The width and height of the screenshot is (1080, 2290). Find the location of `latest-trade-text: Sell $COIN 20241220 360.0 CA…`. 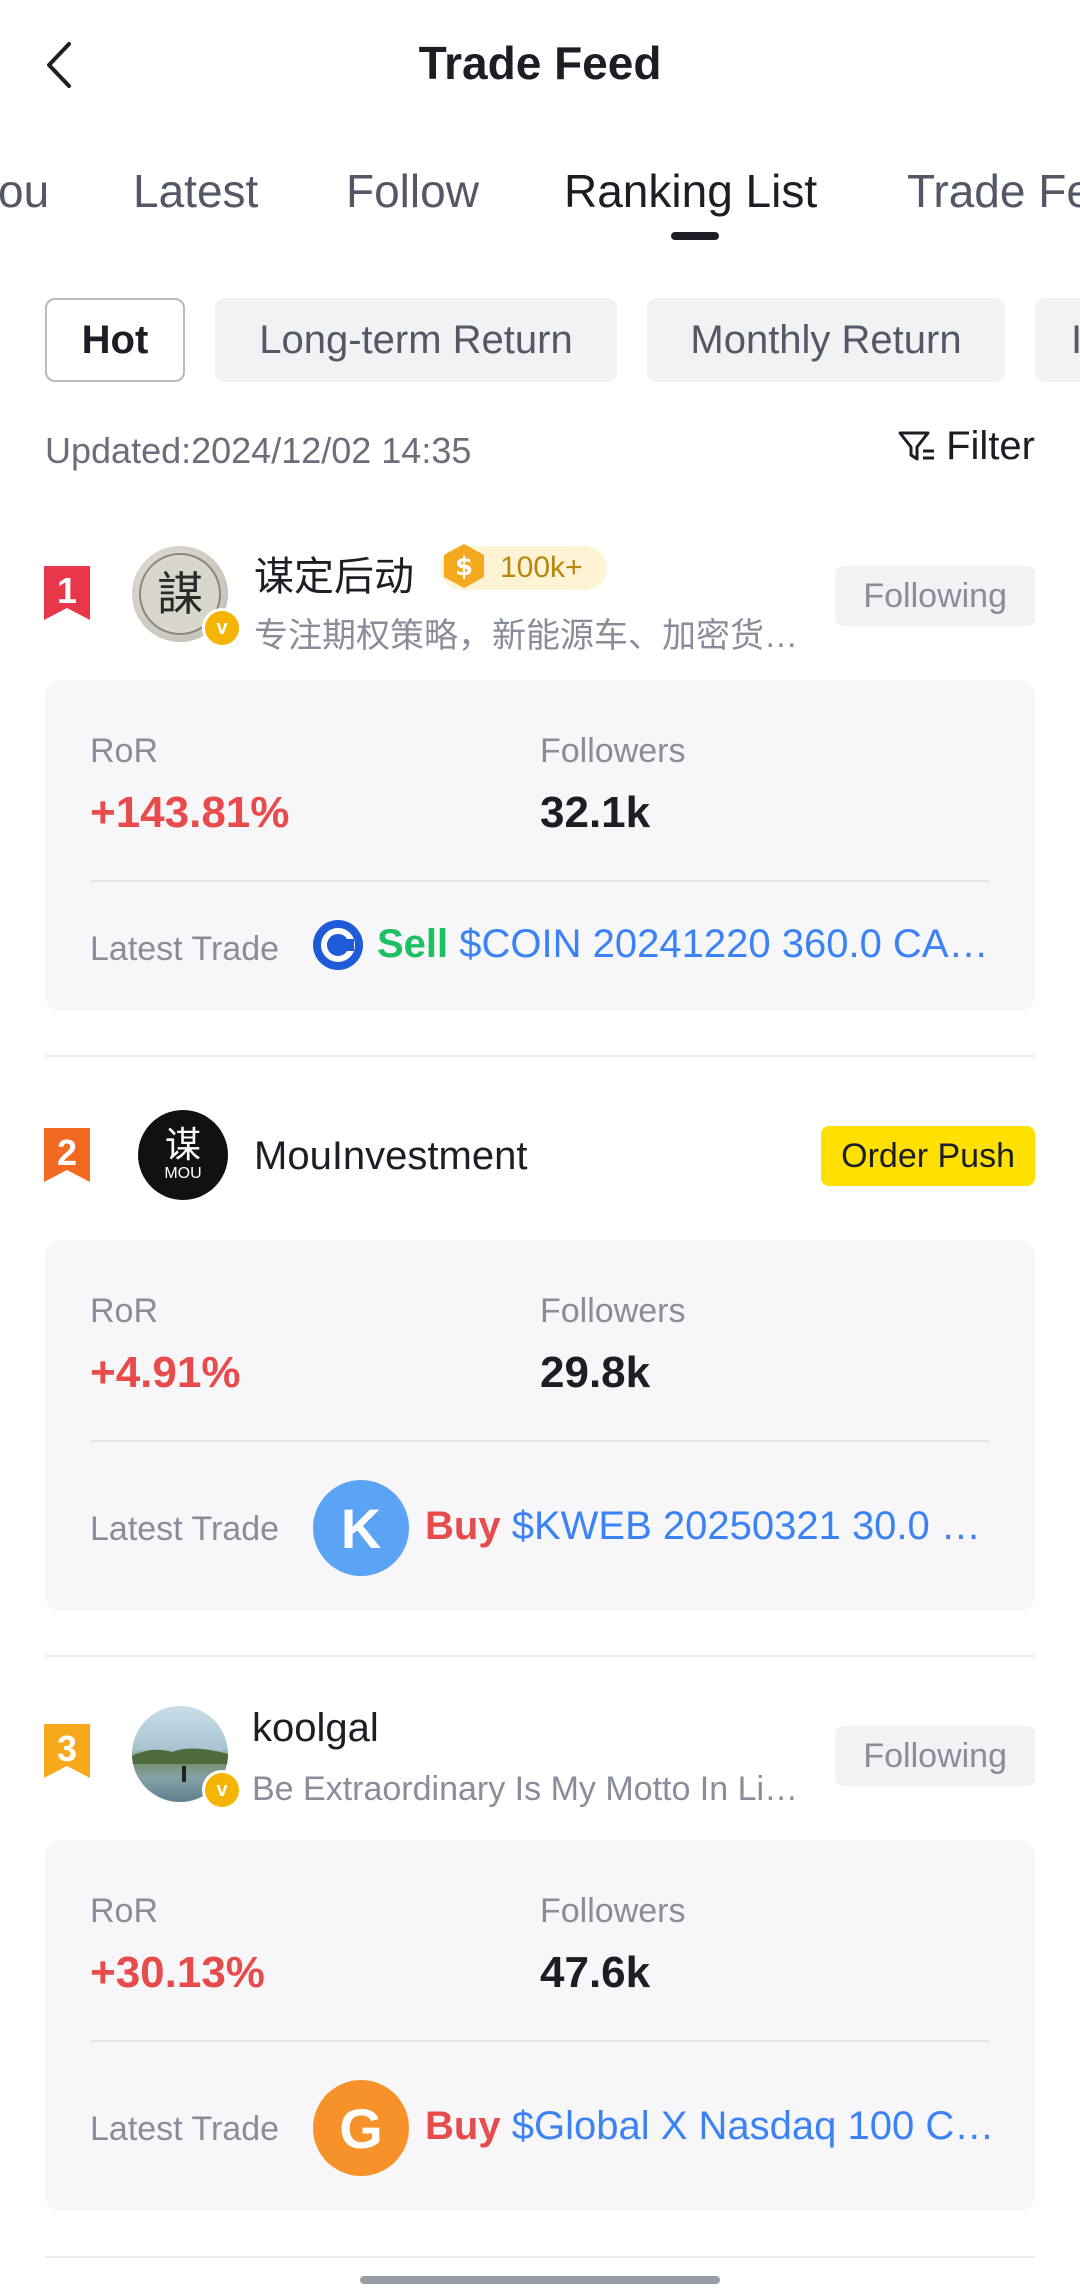

latest-trade-text: Sell $COIN 20241220 360.0 CA… is located at coordinates (687, 944).